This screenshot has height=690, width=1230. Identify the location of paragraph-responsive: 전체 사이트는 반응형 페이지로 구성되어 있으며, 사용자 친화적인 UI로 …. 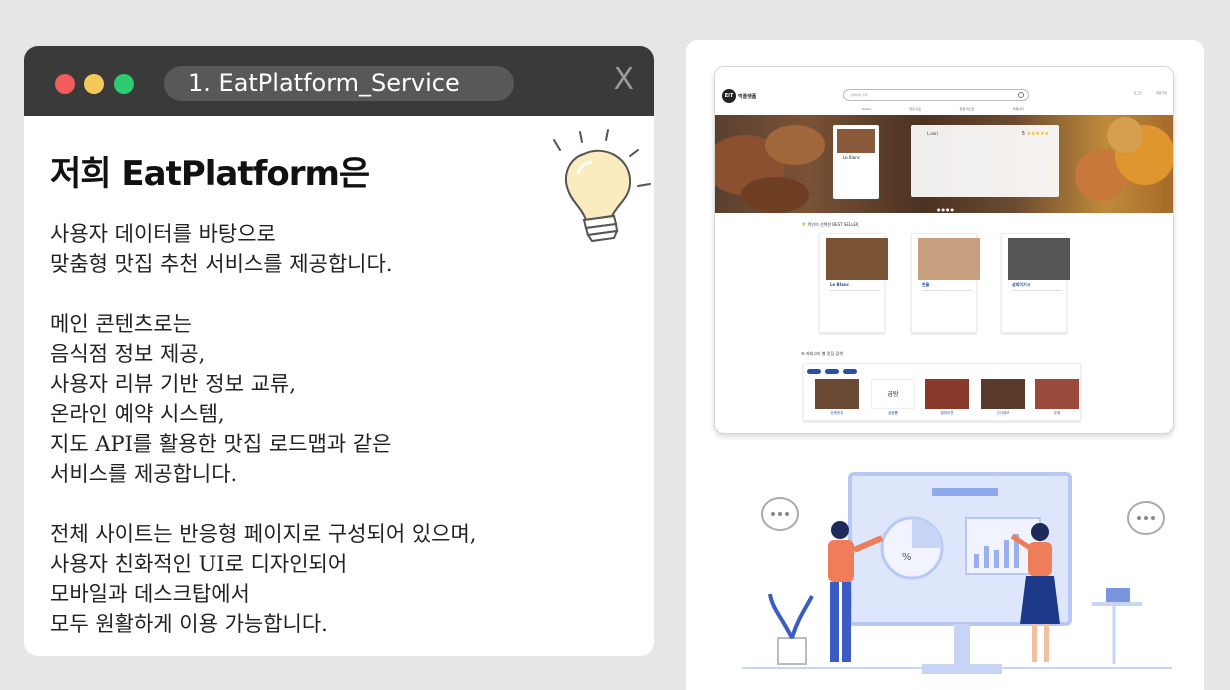
(330, 579).